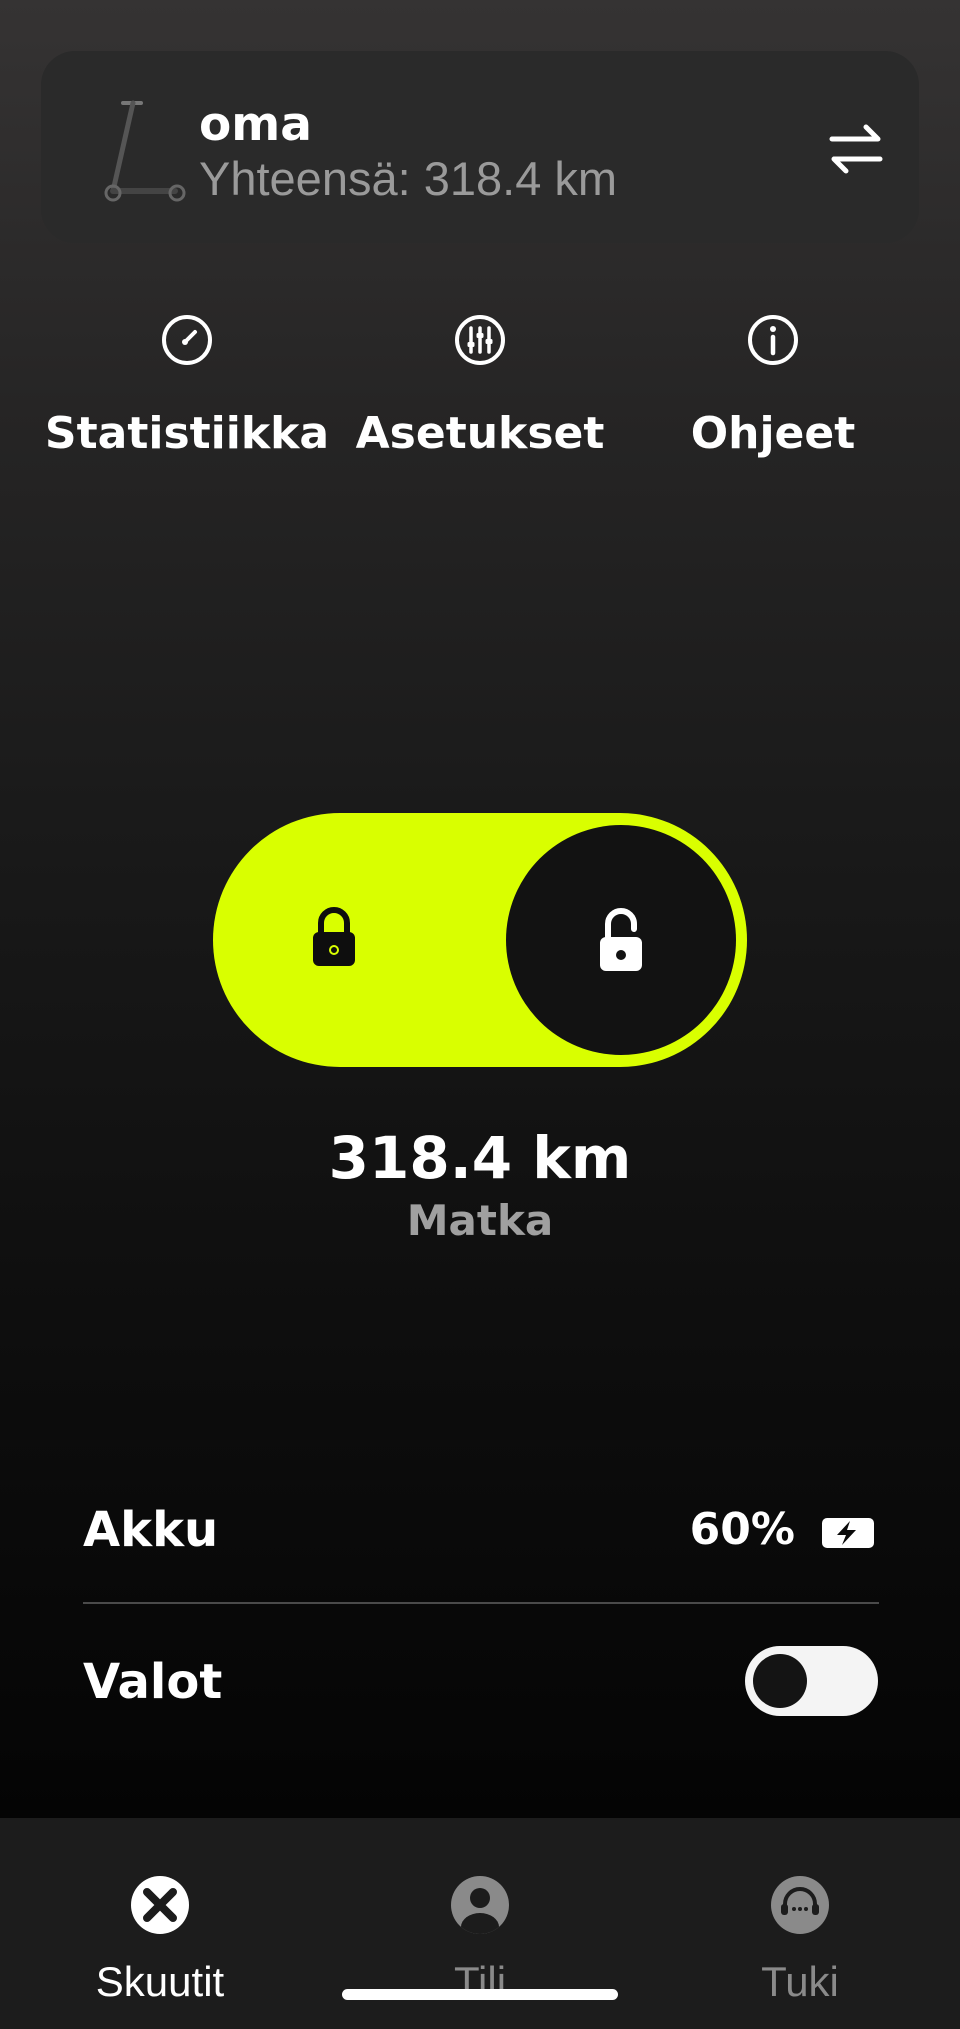  I want to click on speedometer-icon, so click(187, 340).